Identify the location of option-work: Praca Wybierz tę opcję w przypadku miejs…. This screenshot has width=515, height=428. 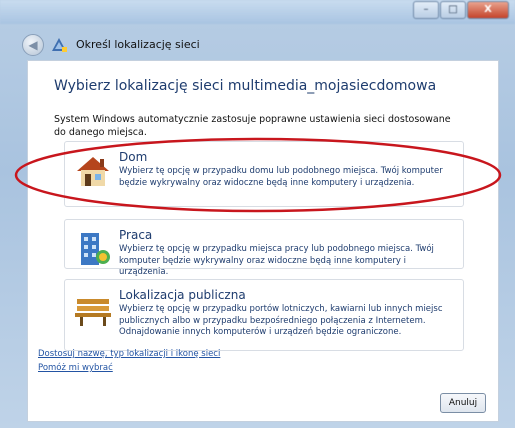
(264, 248).